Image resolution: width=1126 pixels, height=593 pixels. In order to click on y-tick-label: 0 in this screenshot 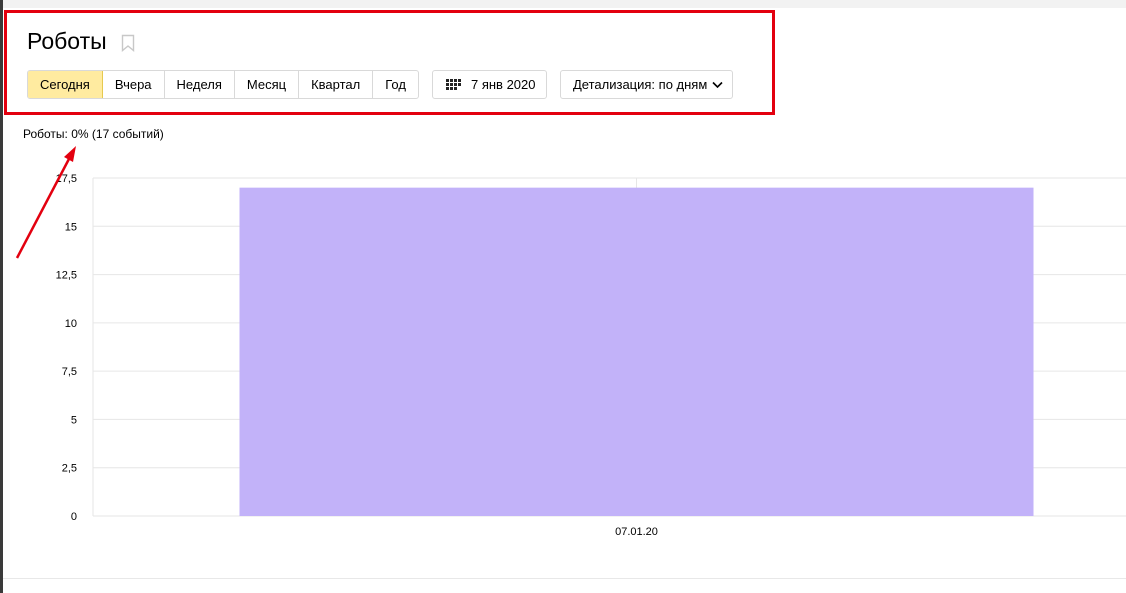, I will do `click(74, 517)`.